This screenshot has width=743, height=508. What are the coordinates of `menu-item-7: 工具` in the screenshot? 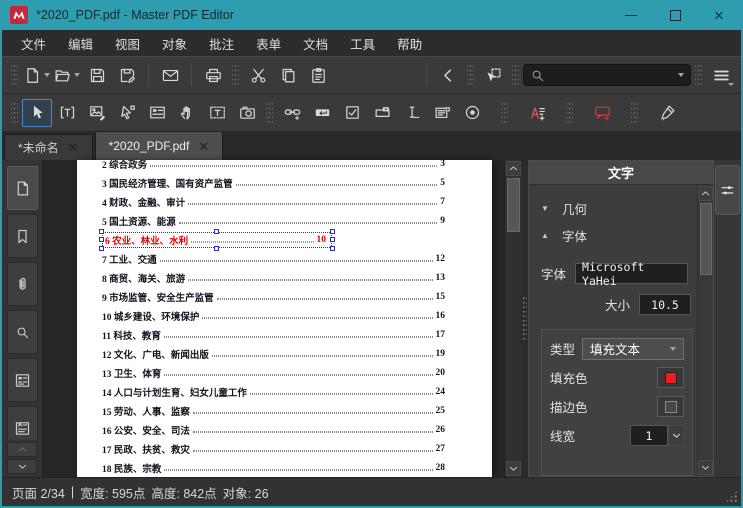 It's located at (362, 43).